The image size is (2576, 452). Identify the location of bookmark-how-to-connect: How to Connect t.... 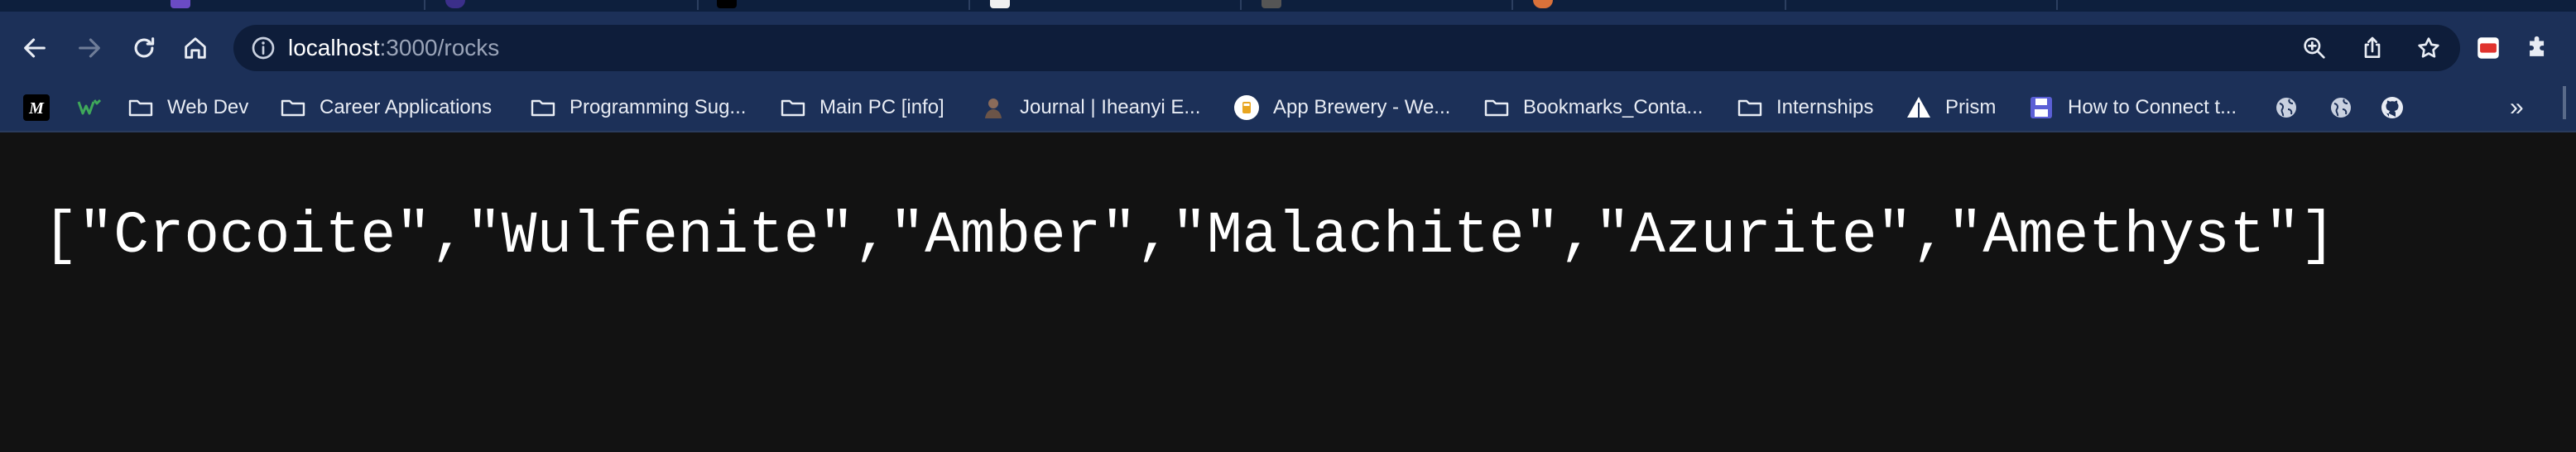
(2132, 107).